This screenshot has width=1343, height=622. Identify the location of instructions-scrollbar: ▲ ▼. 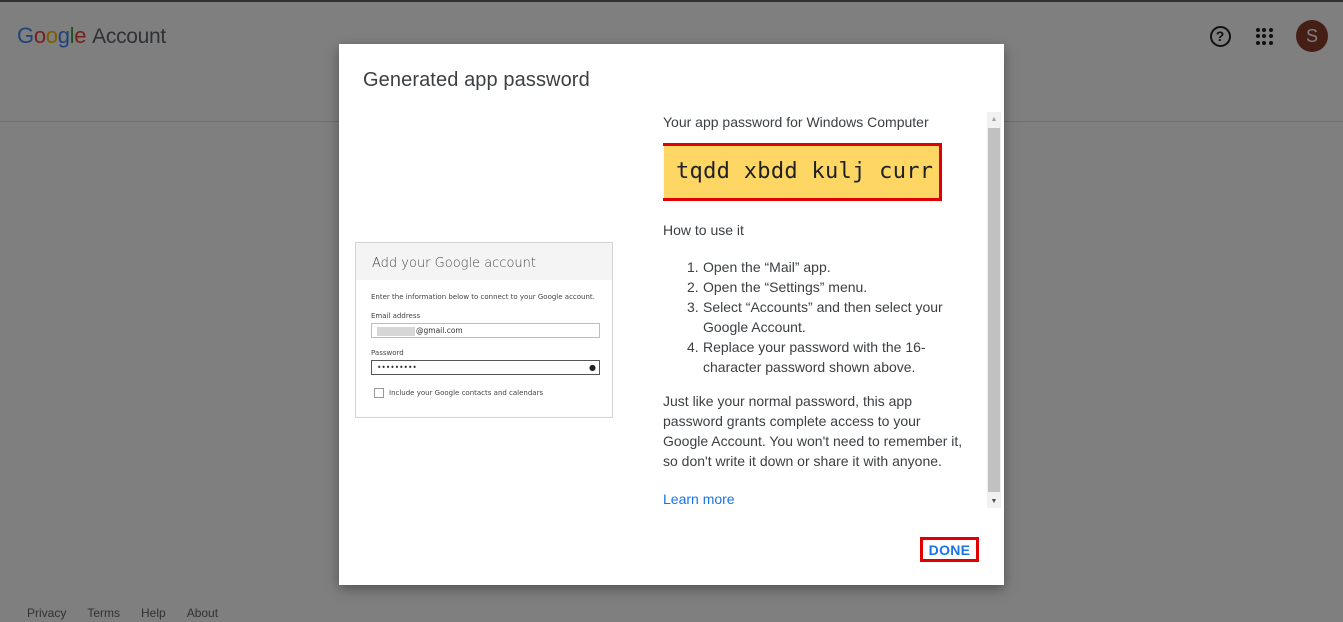
(994, 310).